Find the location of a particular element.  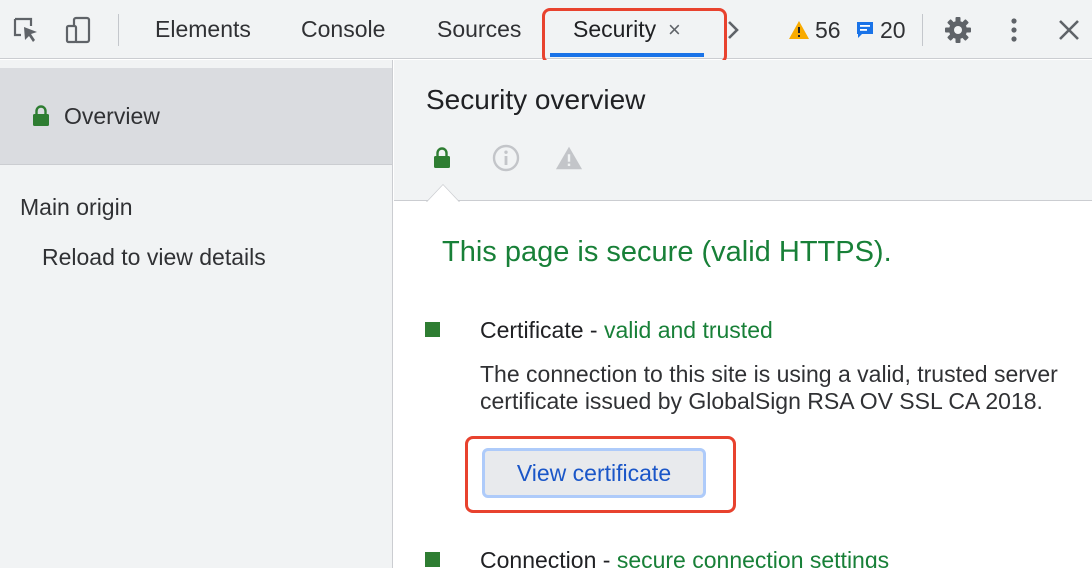

warnings-count: 56 is located at coordinates (828, 29).